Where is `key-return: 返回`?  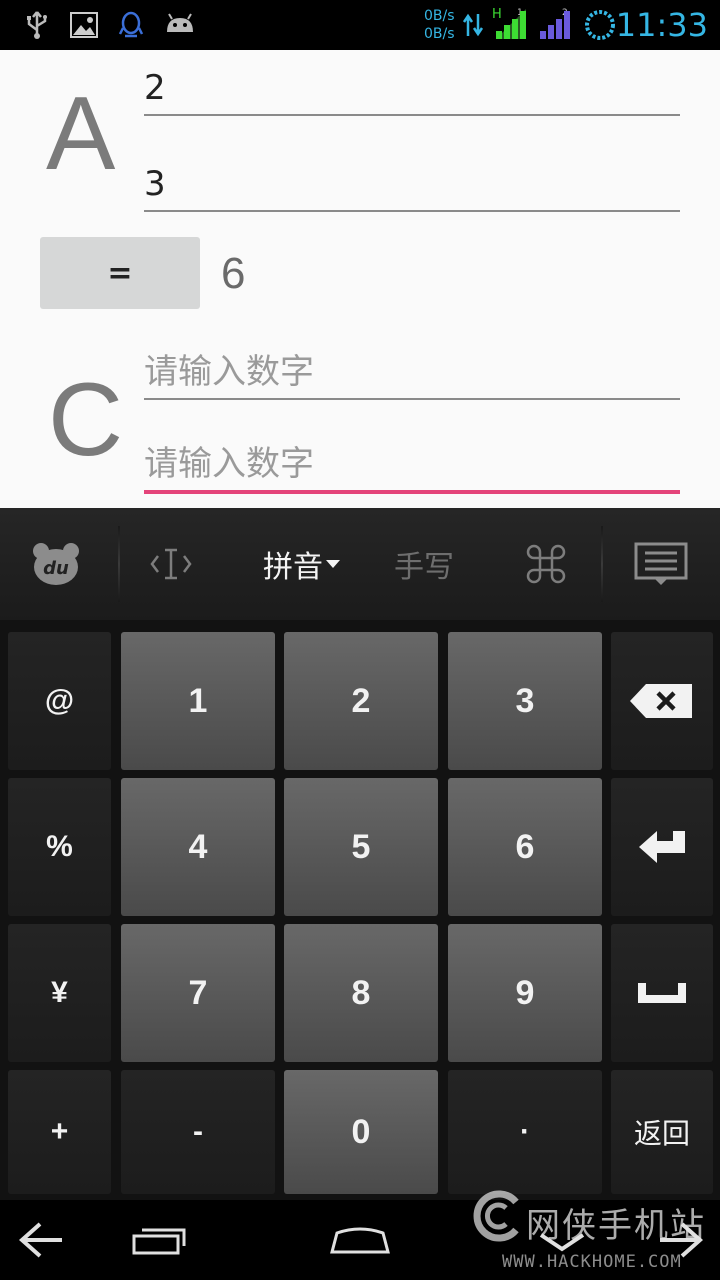 key-return: 返回 is located at coordinates (662, 1132).